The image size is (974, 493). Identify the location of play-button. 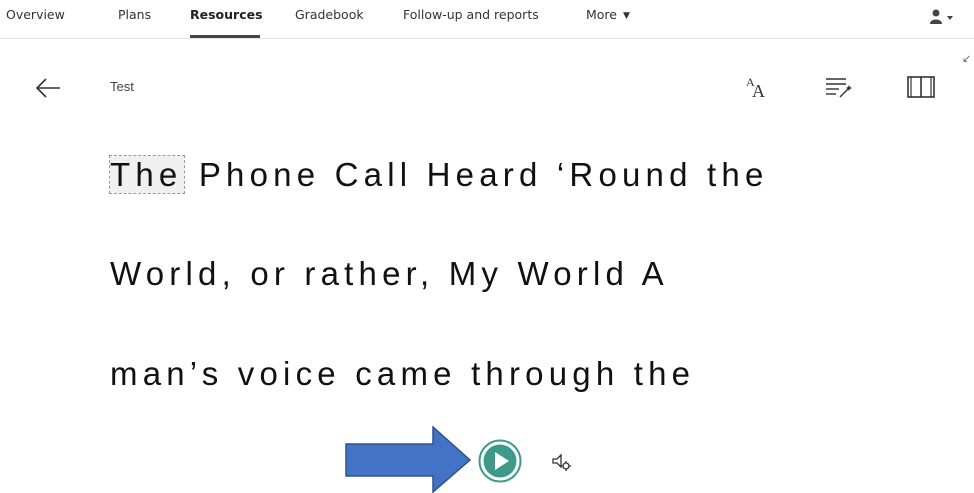
(500, 461).